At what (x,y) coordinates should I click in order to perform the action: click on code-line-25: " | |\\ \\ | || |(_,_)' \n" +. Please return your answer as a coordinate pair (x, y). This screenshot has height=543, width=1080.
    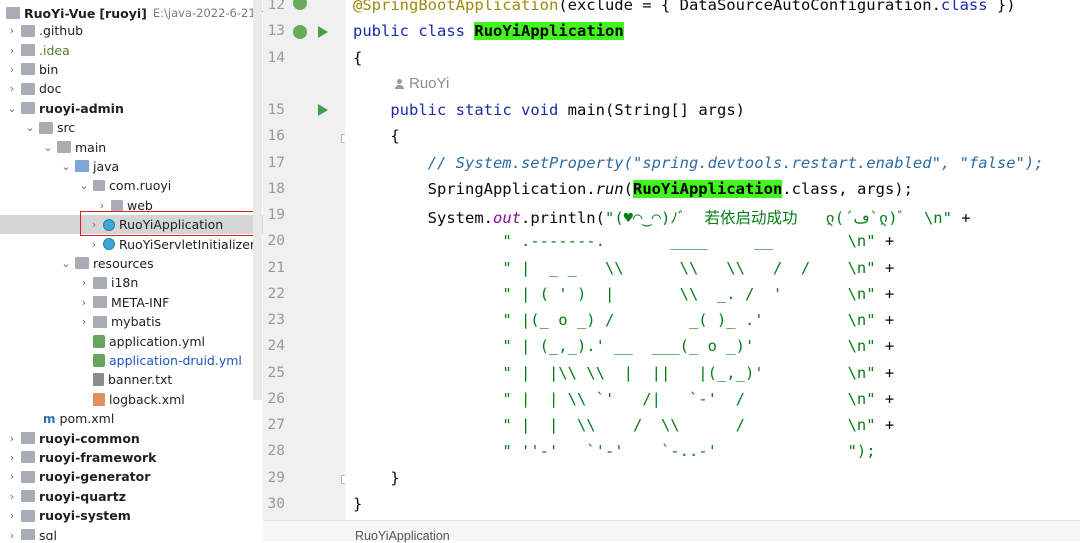
    Looking at the image, I should click on (623, 373).